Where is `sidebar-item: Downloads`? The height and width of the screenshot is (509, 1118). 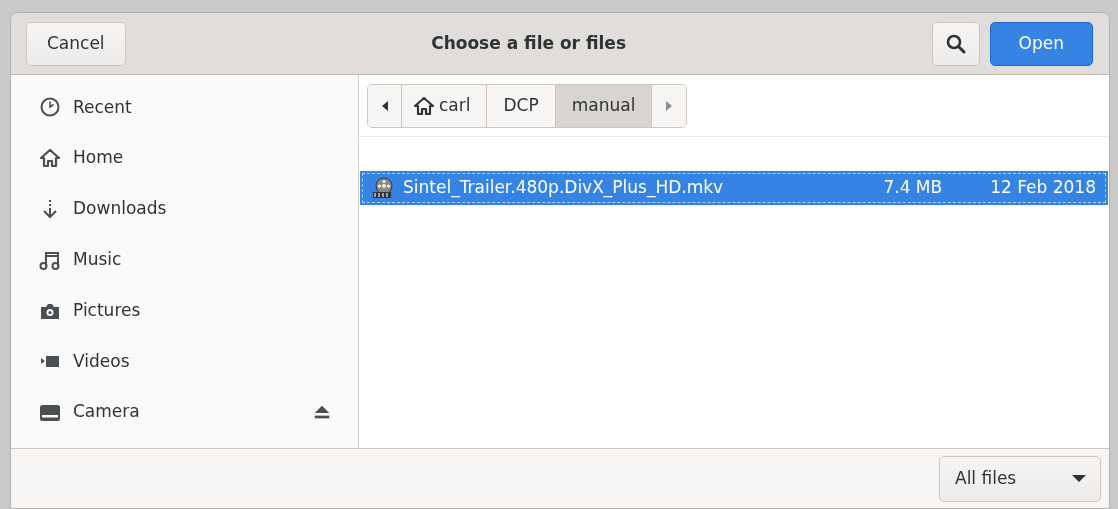 sidebar-item: Downloads is located at coordinates (184, 209).